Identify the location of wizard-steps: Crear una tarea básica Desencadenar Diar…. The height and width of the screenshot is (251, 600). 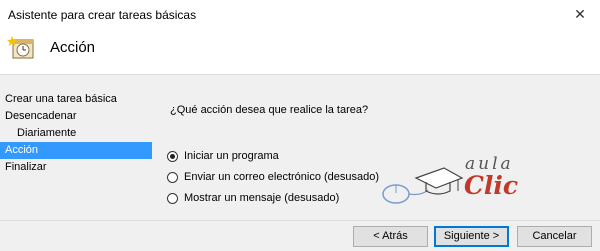
(76, 133).